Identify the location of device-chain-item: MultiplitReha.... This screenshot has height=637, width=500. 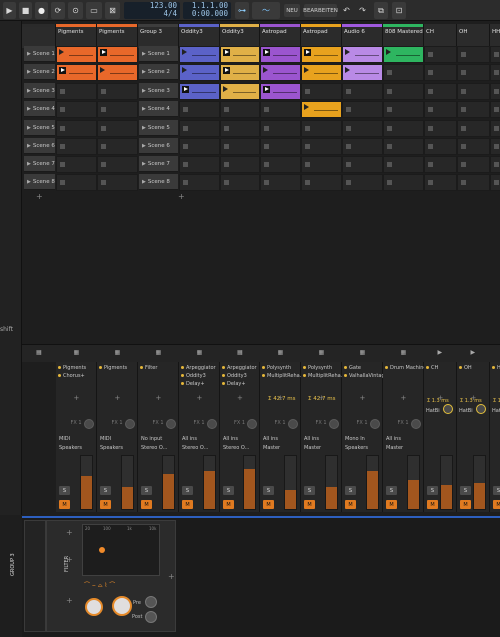
(321, 376).